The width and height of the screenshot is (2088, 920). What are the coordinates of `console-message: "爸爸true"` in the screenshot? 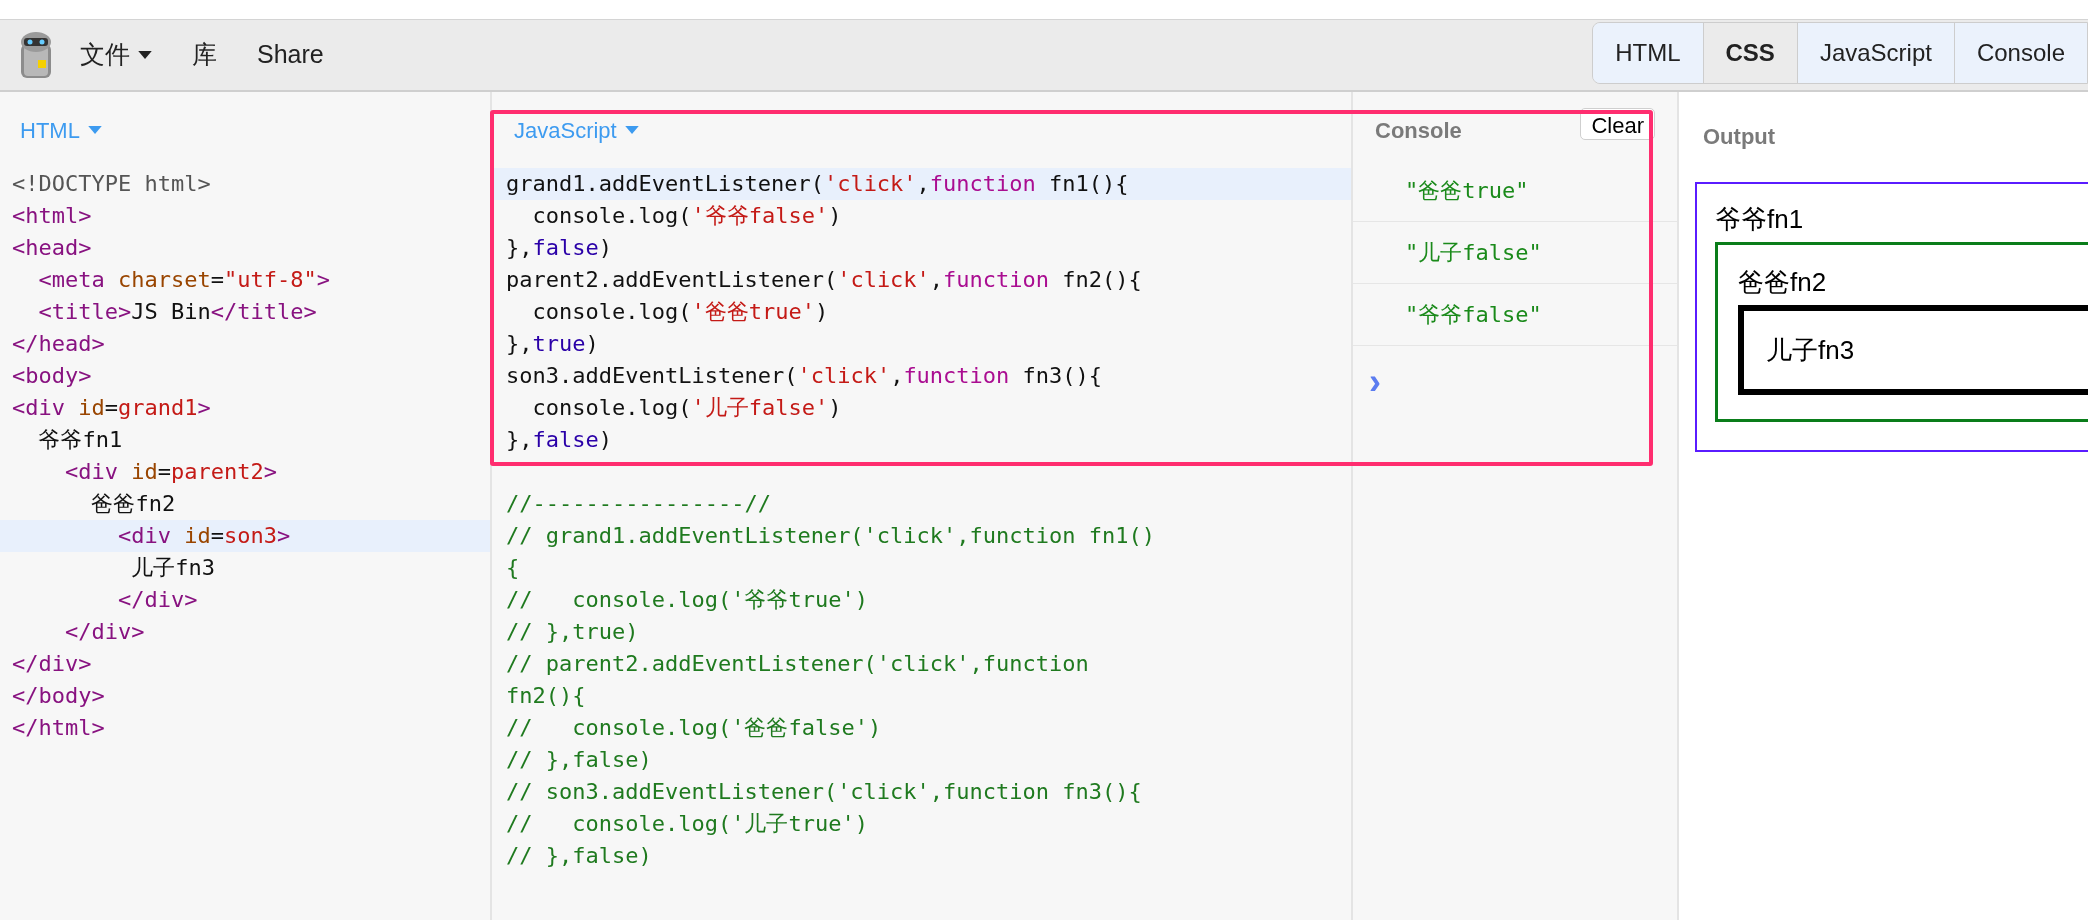 It's located at (1467, 191).